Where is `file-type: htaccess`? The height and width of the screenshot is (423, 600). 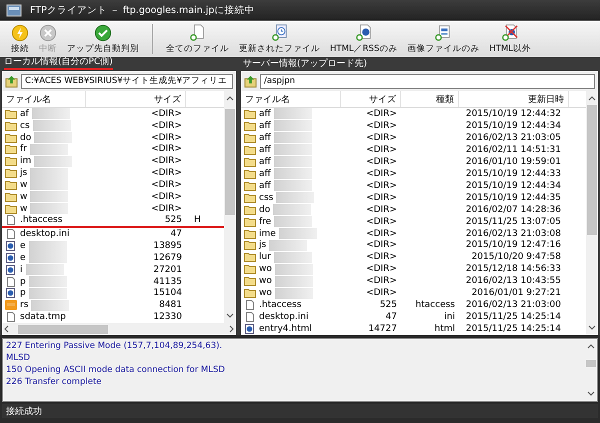
file-type: htaccess is located at coordinates (435, 305).